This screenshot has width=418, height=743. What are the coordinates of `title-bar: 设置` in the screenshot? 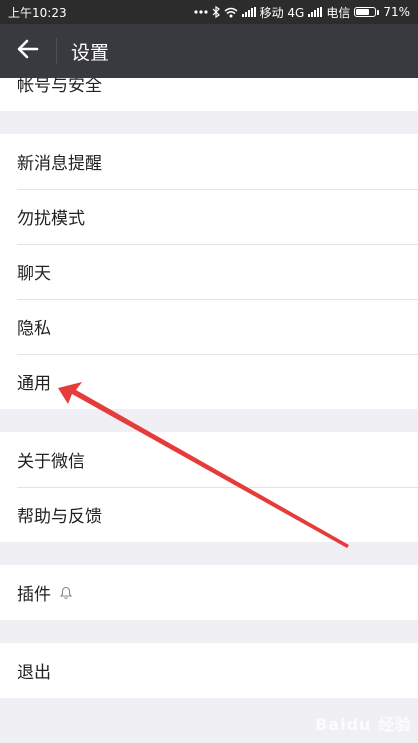 It's located at (209, 51).